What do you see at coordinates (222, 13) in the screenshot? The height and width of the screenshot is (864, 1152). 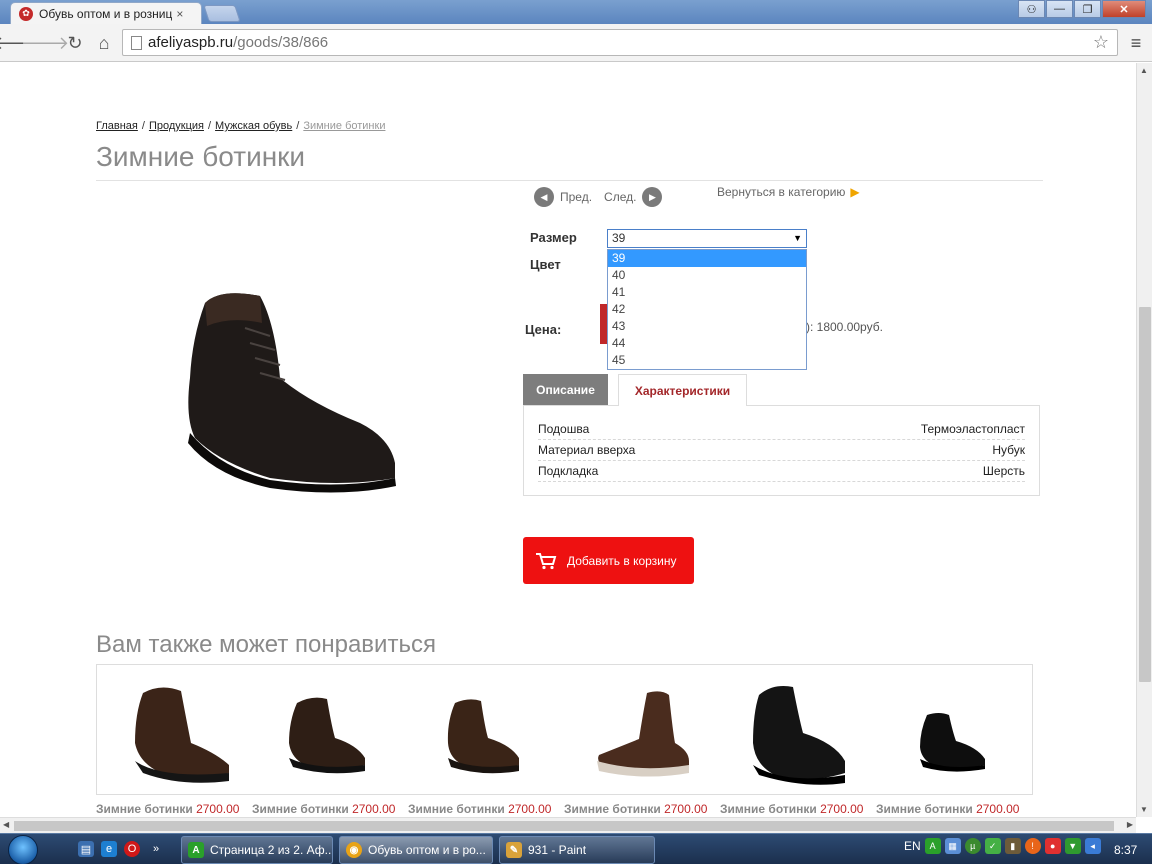 I see `new-tab-button` at bounding box center [222, 13].